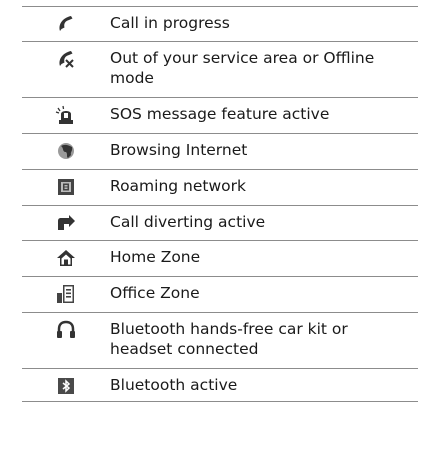  I want to click on sos-icon, so click(66, 115).